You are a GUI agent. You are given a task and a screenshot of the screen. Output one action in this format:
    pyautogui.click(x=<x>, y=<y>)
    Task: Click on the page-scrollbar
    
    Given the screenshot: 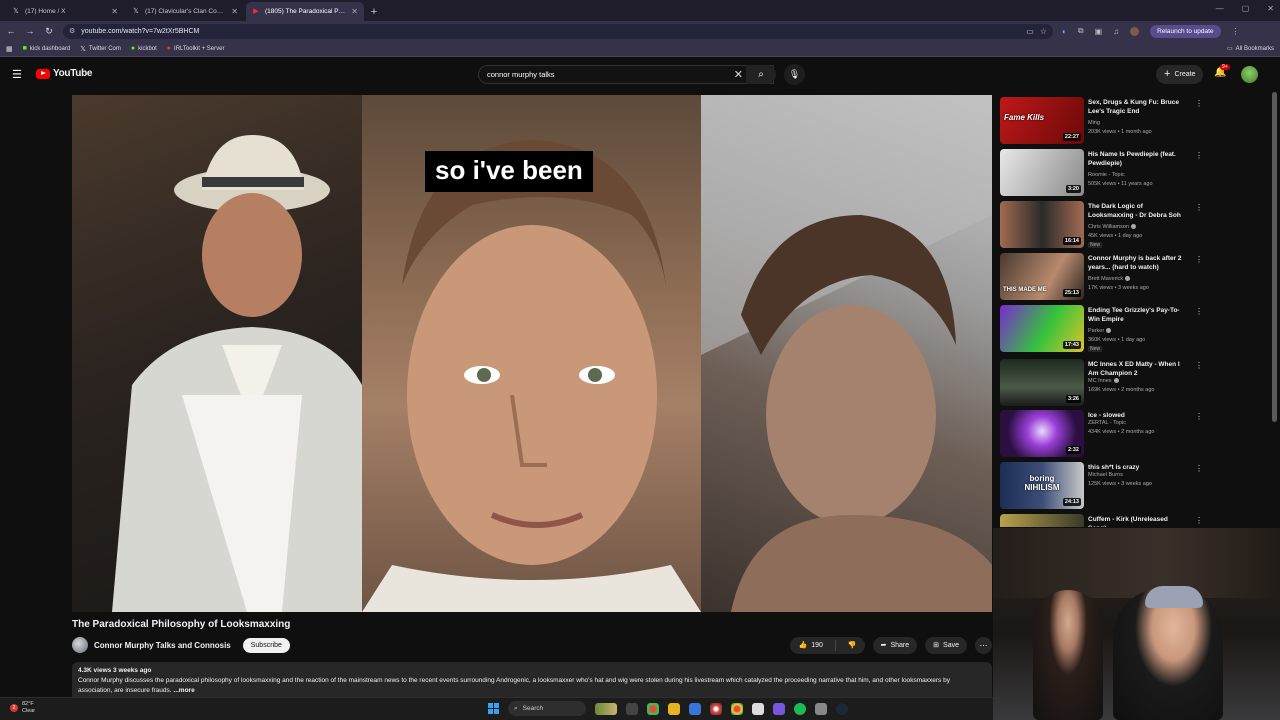 What is the action you would take?
    pyautogui.click(x=1274, y=257)
    